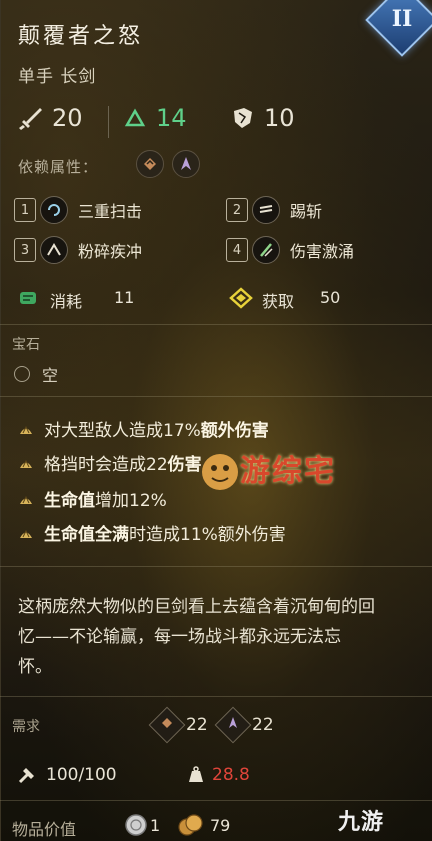 Image resolution: width=432 pixels, height=841 pixels. I want to click on perk-2: 格挡时会造成22伤害, so click(110, 462).